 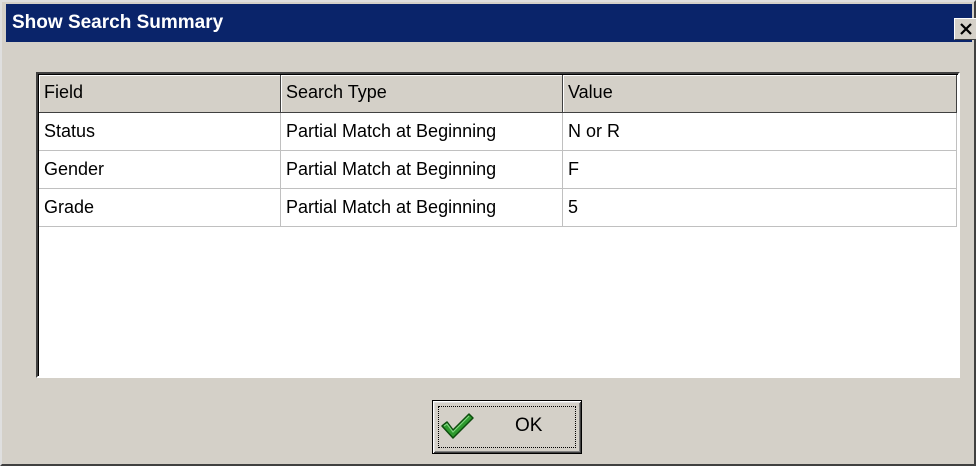 I want to click on ok-button-label: OK, so click(x=529, y=425).